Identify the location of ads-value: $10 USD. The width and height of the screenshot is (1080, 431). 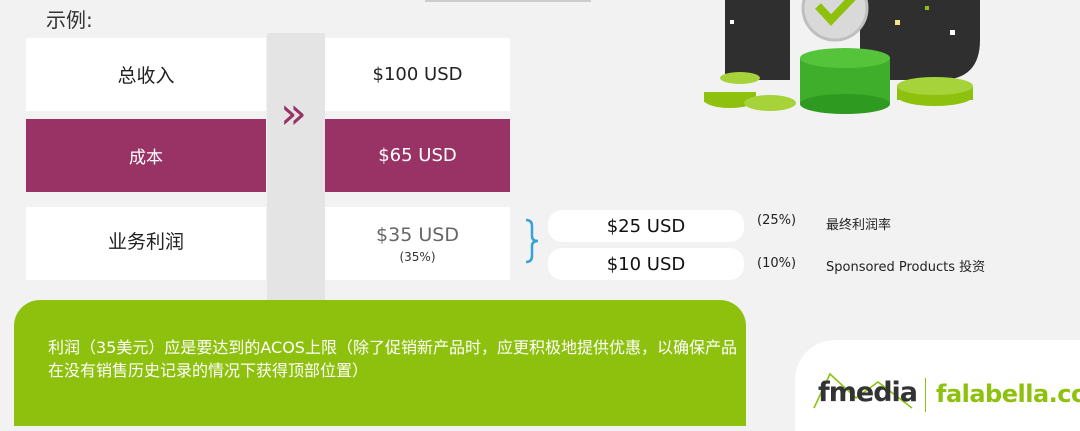
(646, 264).